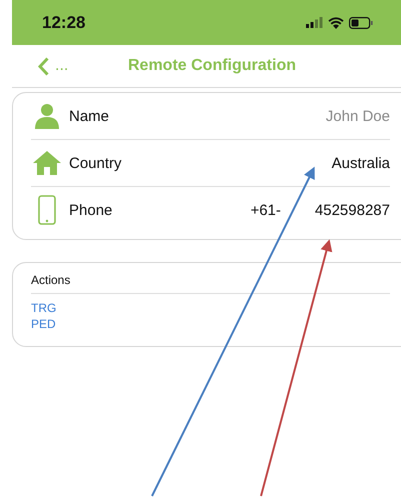  What do you see at coordinates (265, 210) in the screenshot?
I see `country-code: +61-` at bounding box center [265, 210].